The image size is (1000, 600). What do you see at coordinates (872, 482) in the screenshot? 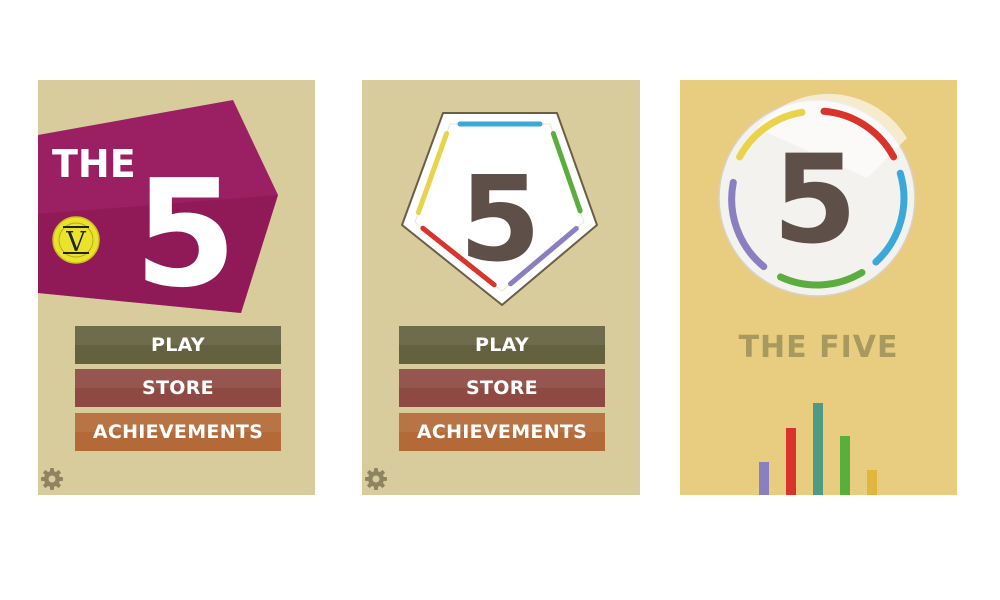
I see `equalizer-bar-gold` at bounding box center [872, 482].